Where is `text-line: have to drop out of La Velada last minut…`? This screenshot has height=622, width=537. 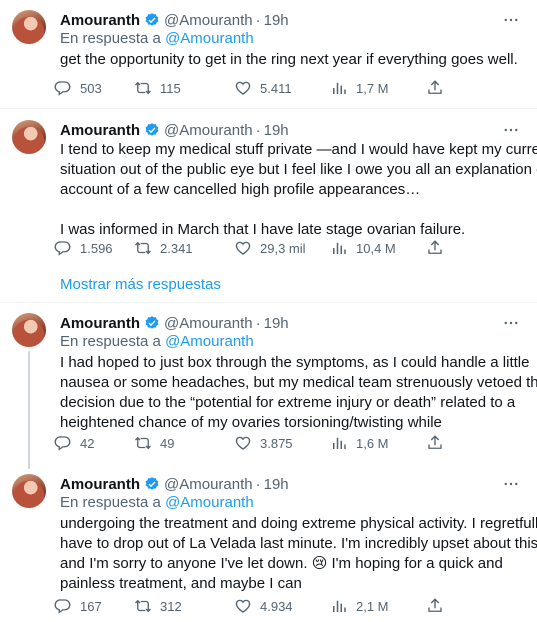 text-line: have to drop out of La Velada last minut… is located at coordinates (298, 543).